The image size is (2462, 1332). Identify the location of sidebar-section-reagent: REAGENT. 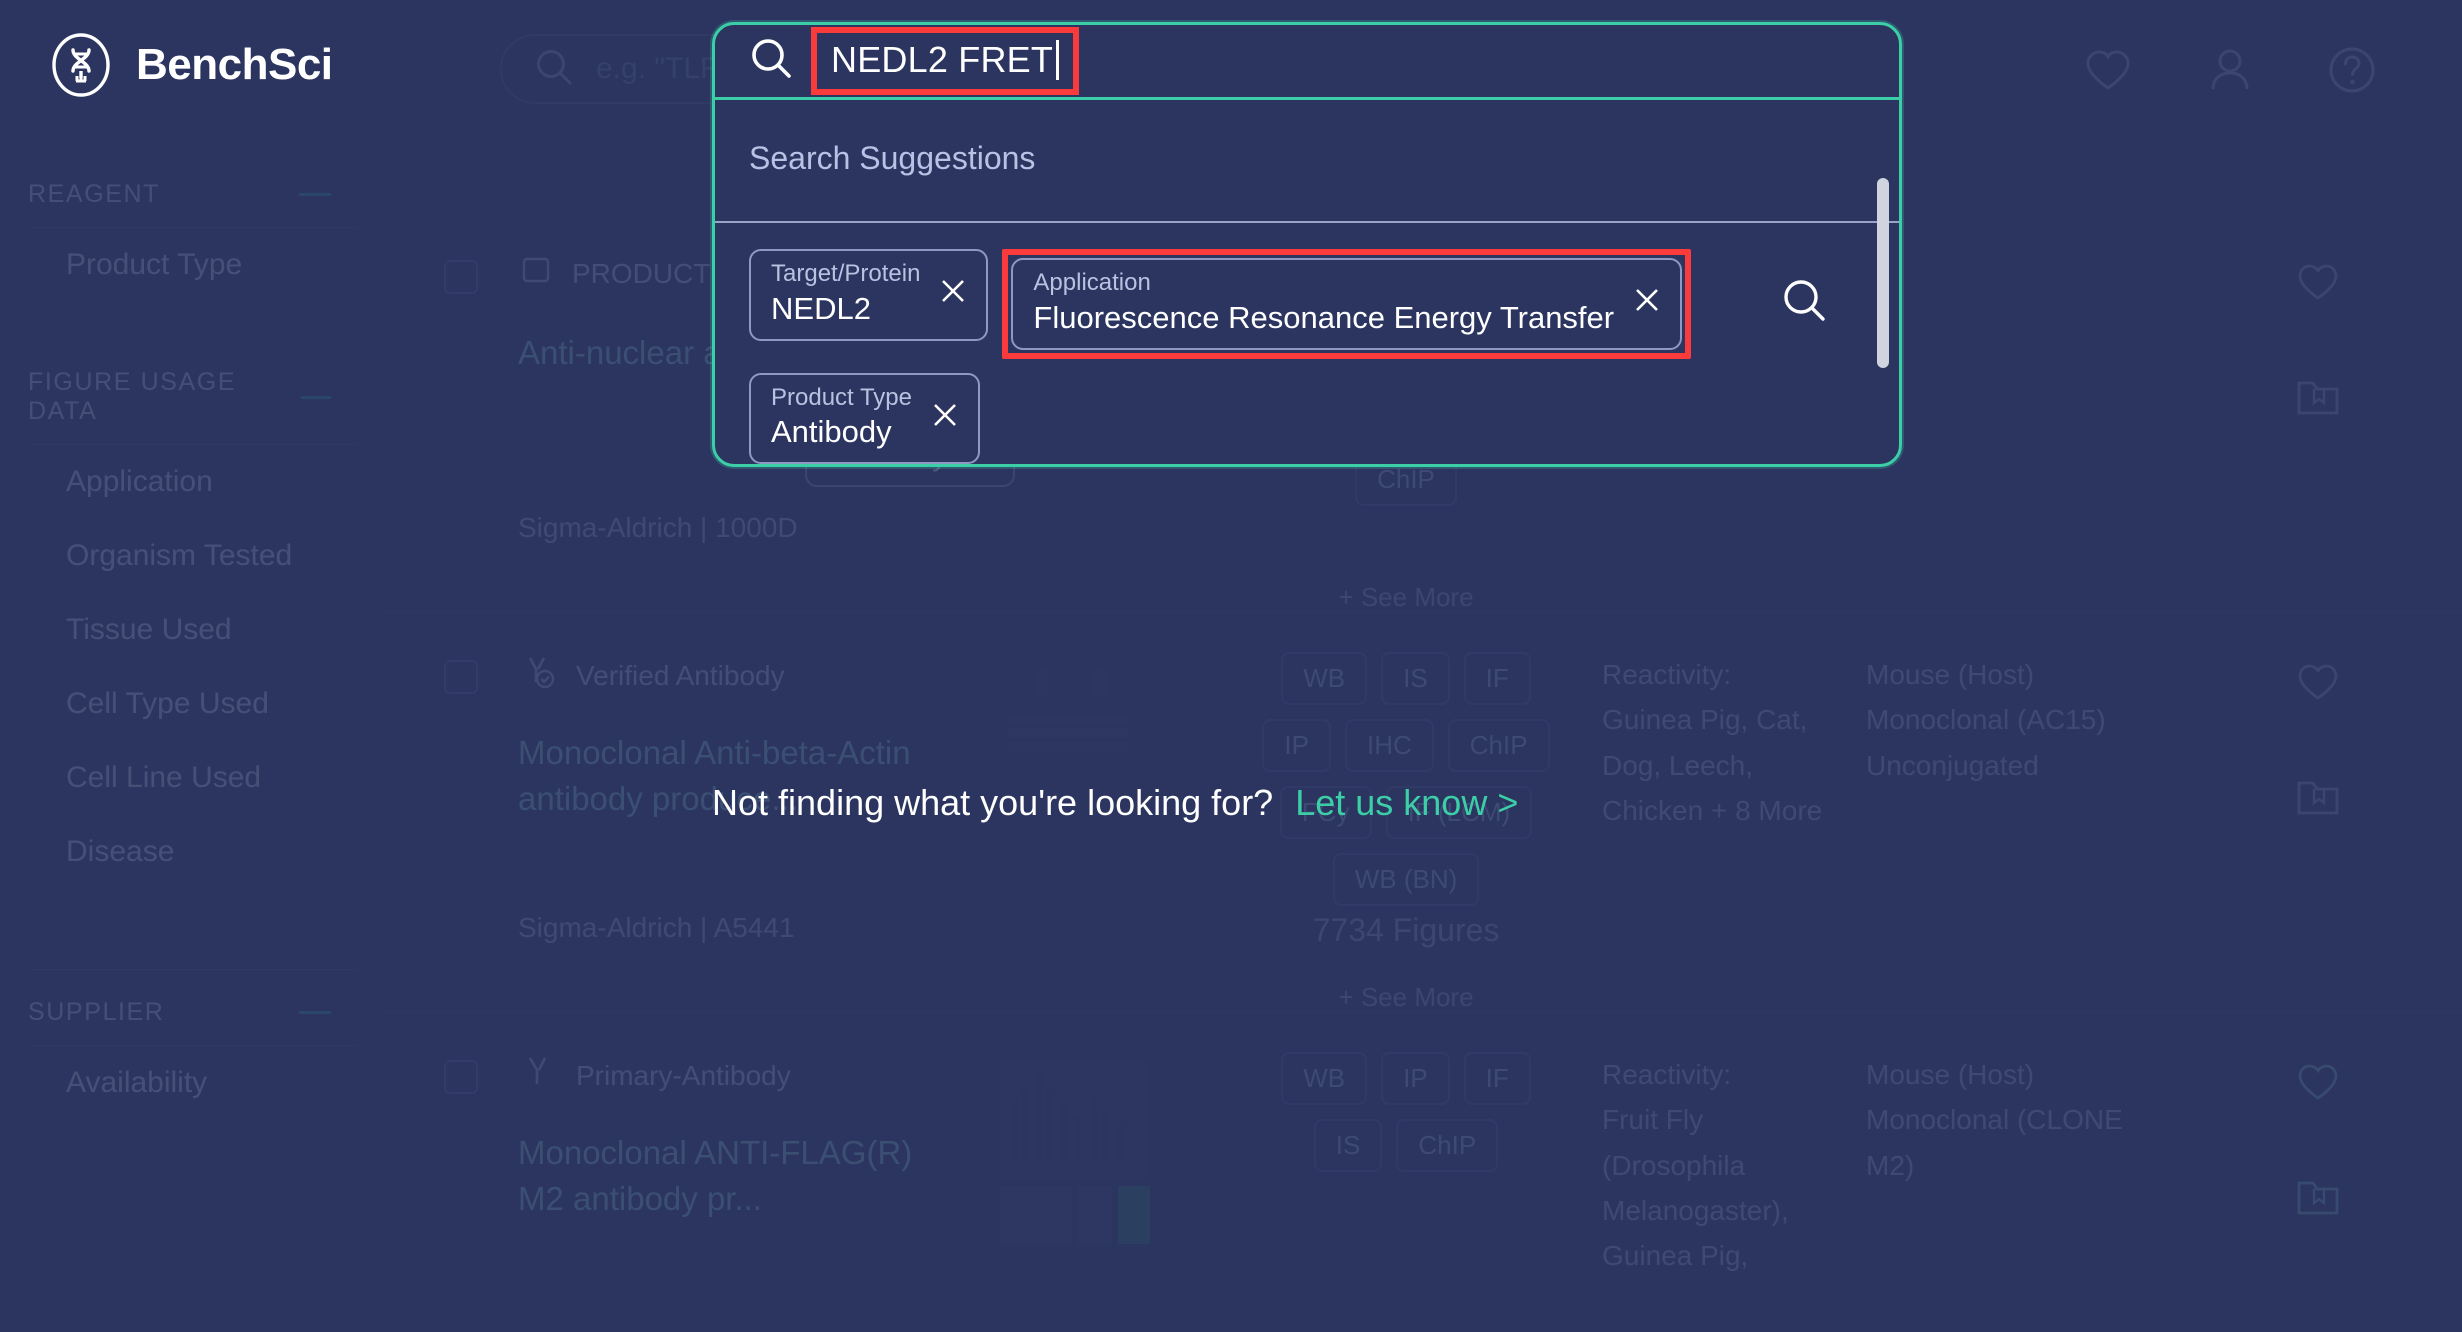
(192, 194).